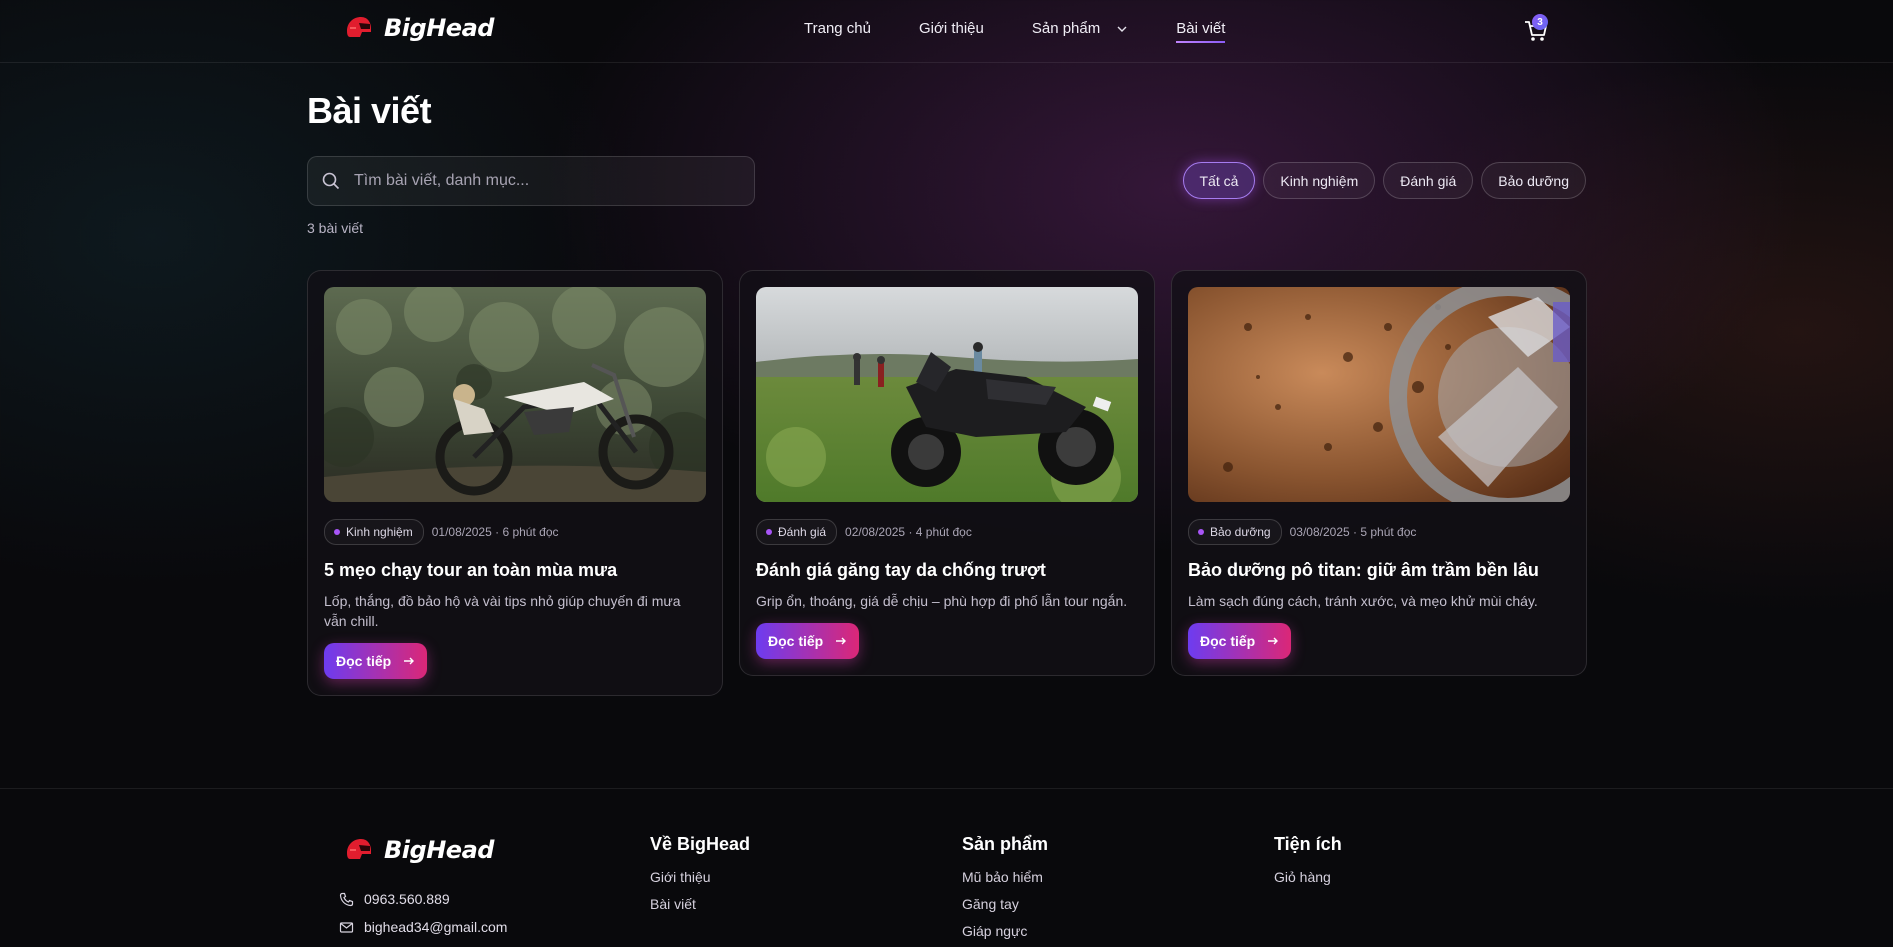 This screenshot has width=1893, height=947. Describe the element at coordinates (1428, 180) in the screenshot. I see `filter-review: Đánh giá` at that location.